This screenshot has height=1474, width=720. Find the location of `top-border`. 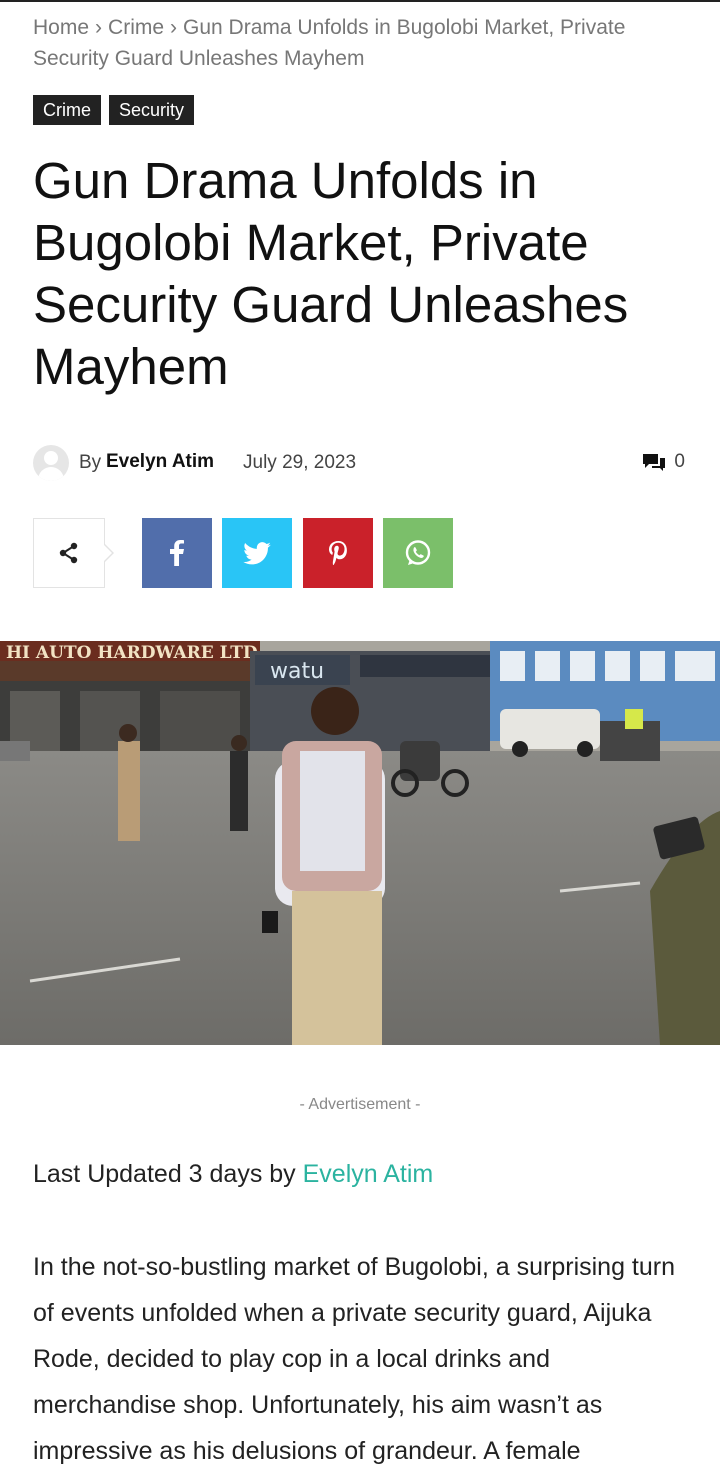

top-border is located at coordinates (360, 1).